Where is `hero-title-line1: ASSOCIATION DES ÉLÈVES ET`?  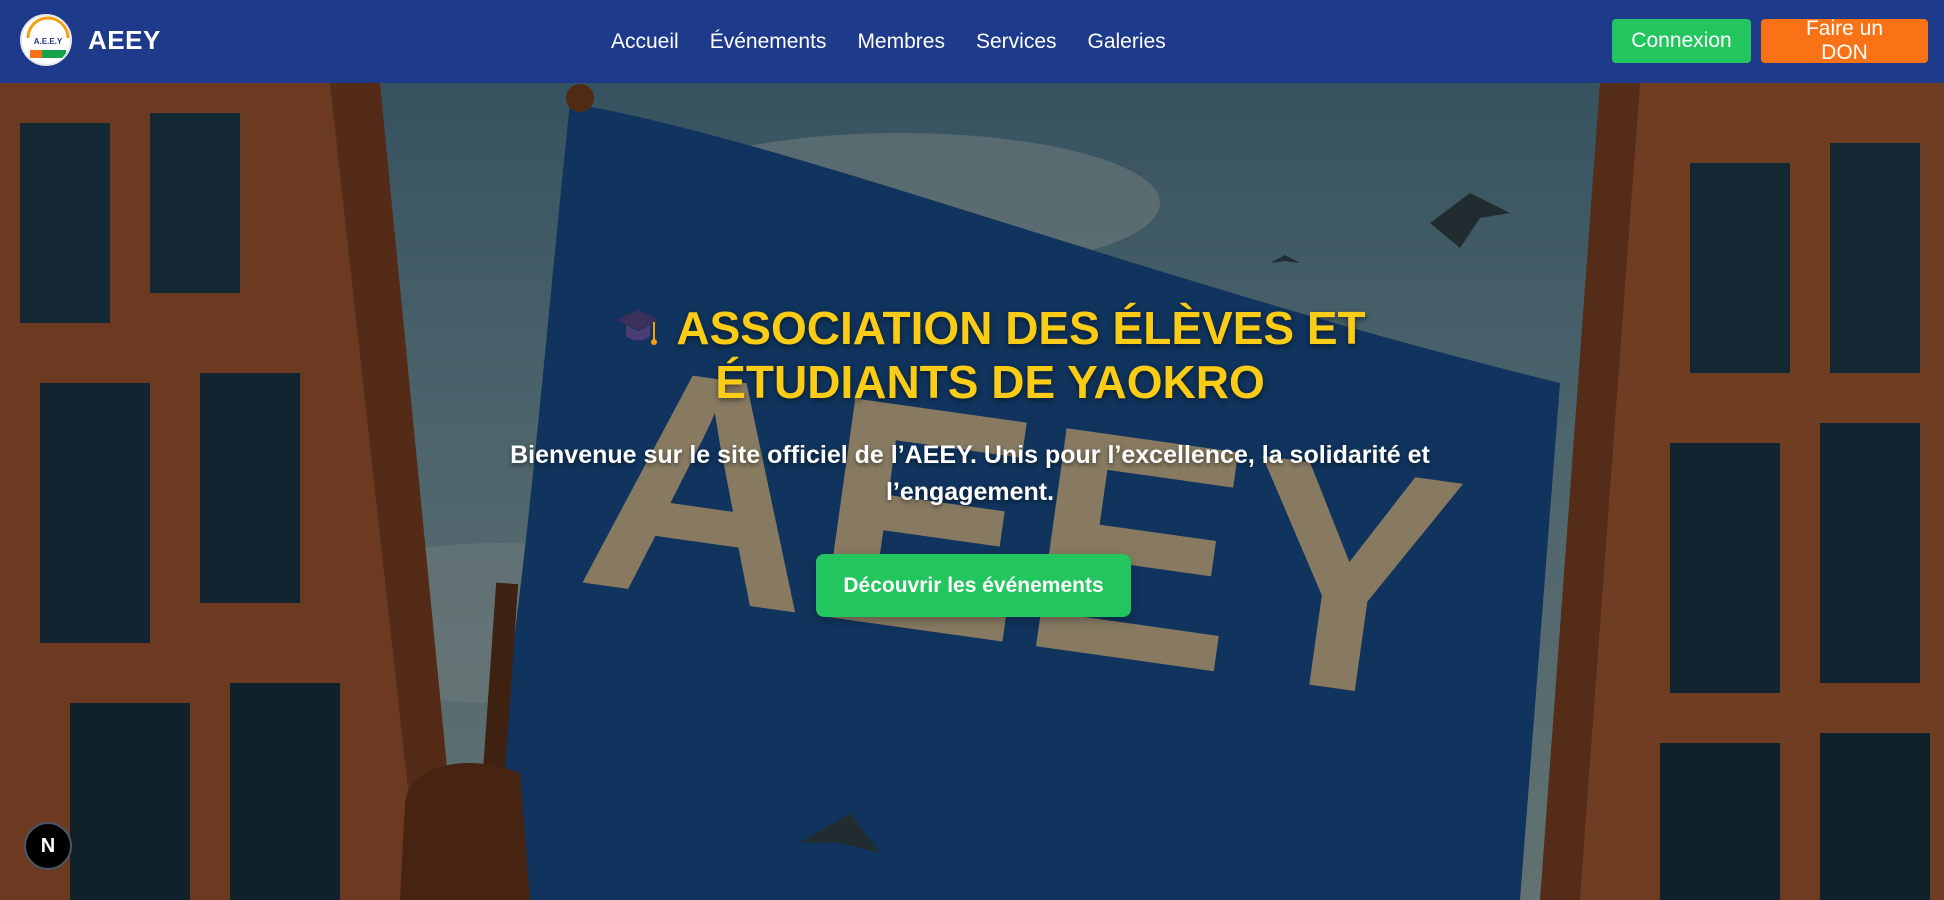 hero-title-line1: ASSOCIATION DES ÉLÈVES ET is located at coordinates (1021, 328).